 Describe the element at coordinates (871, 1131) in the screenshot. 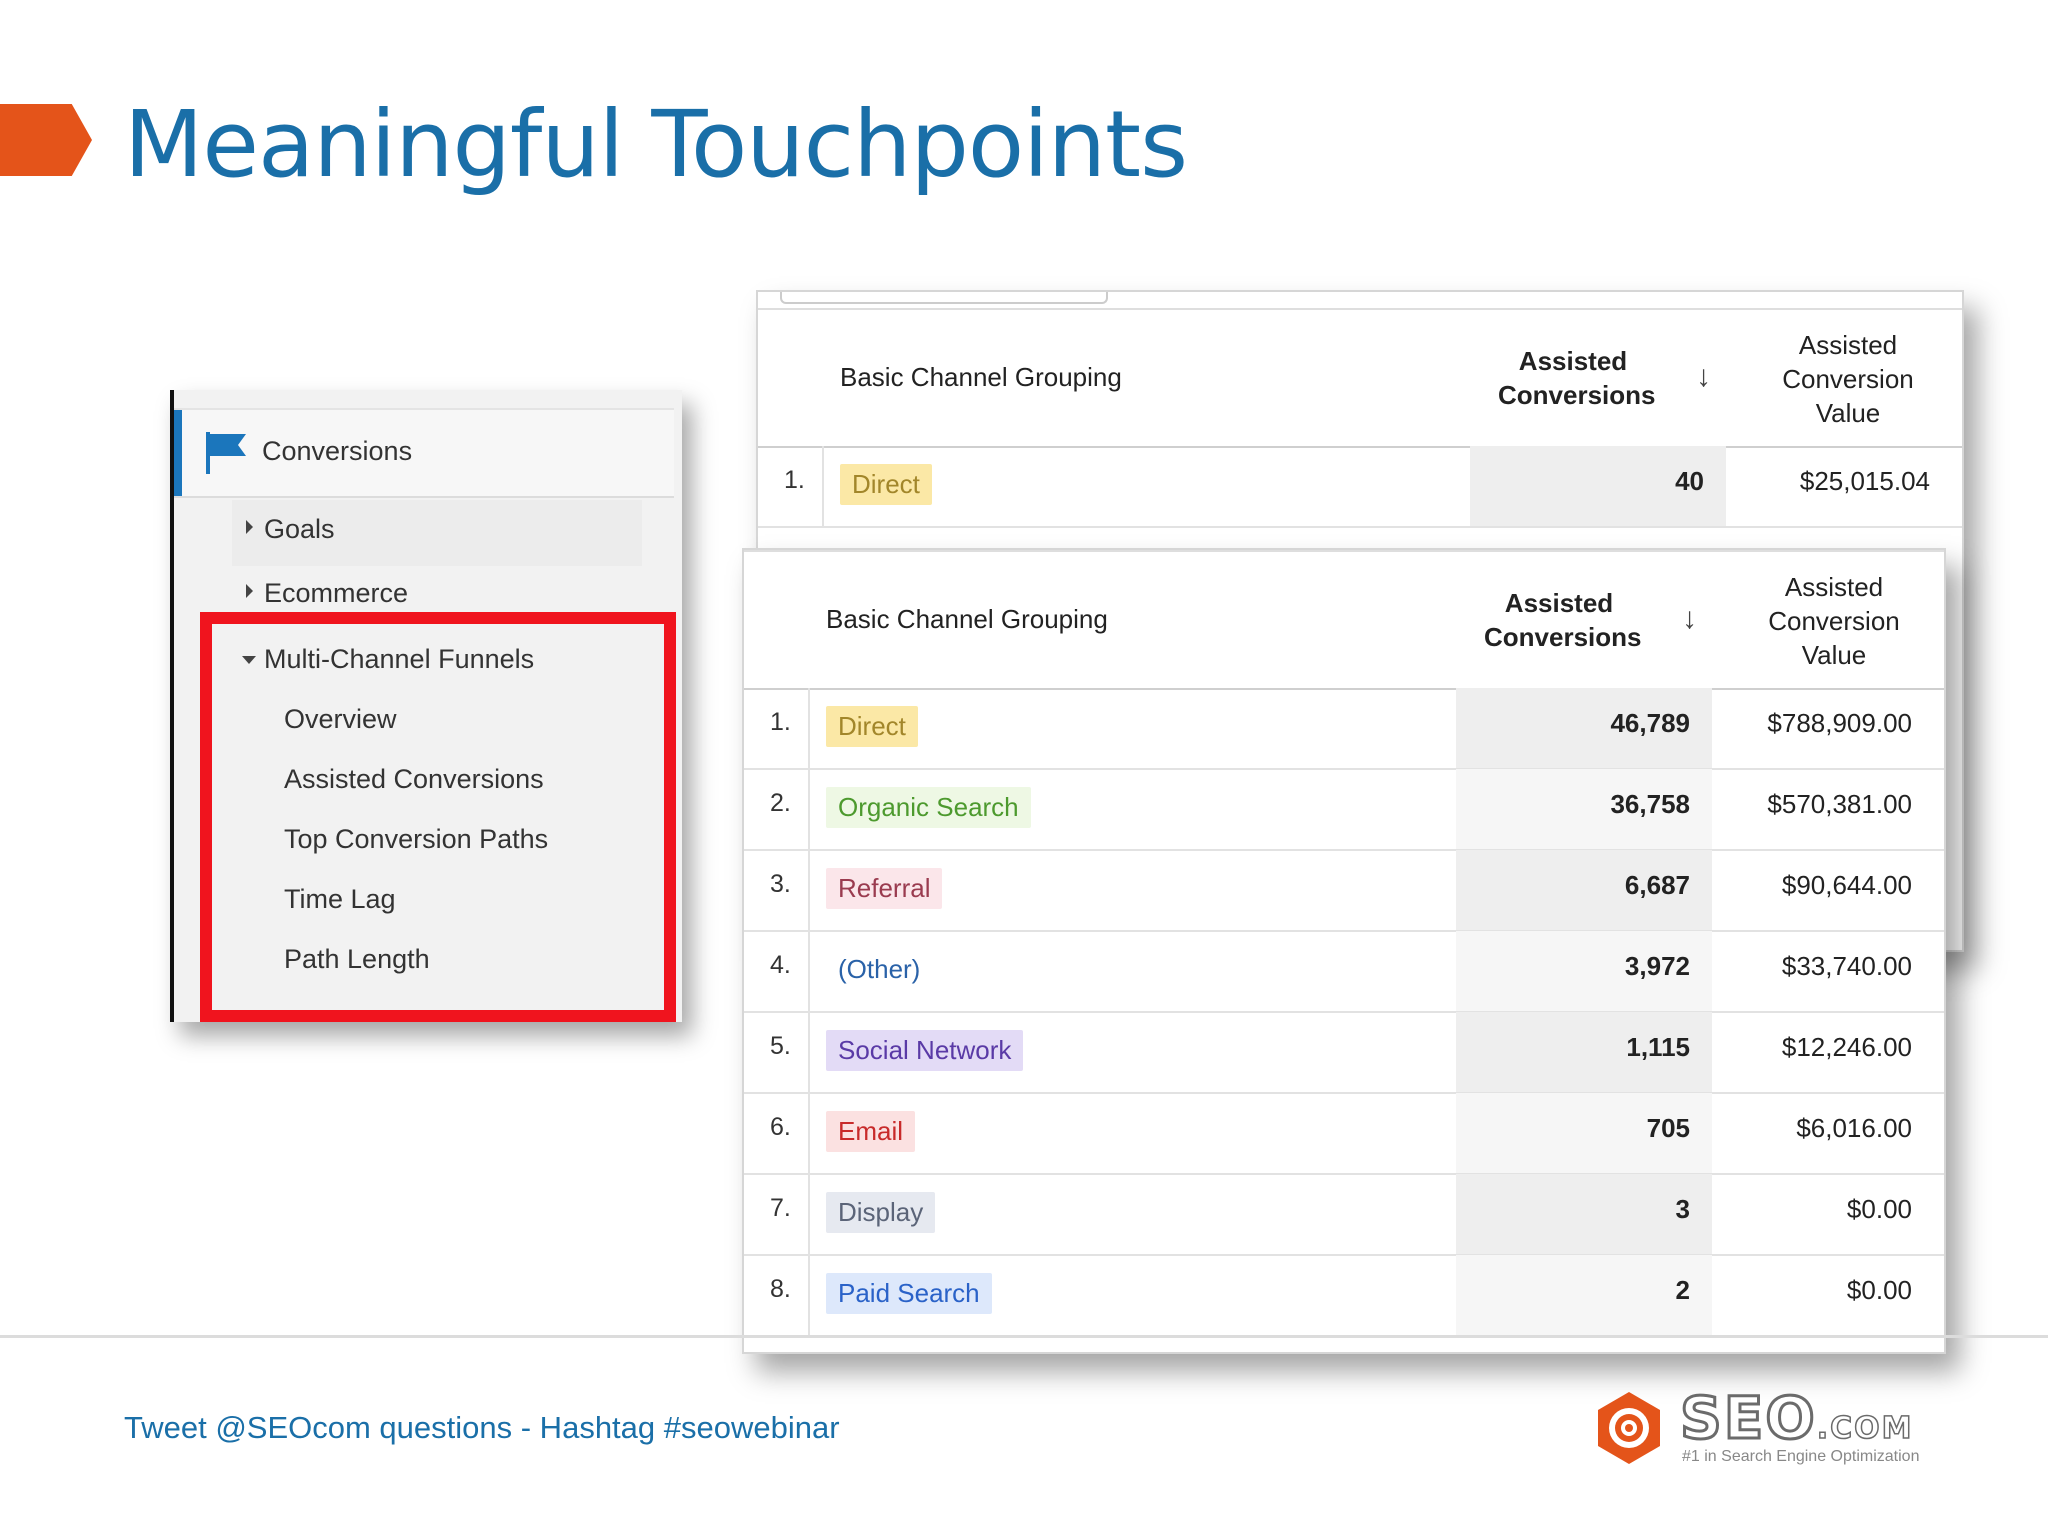

I see `channel-chip: Email` at that location.